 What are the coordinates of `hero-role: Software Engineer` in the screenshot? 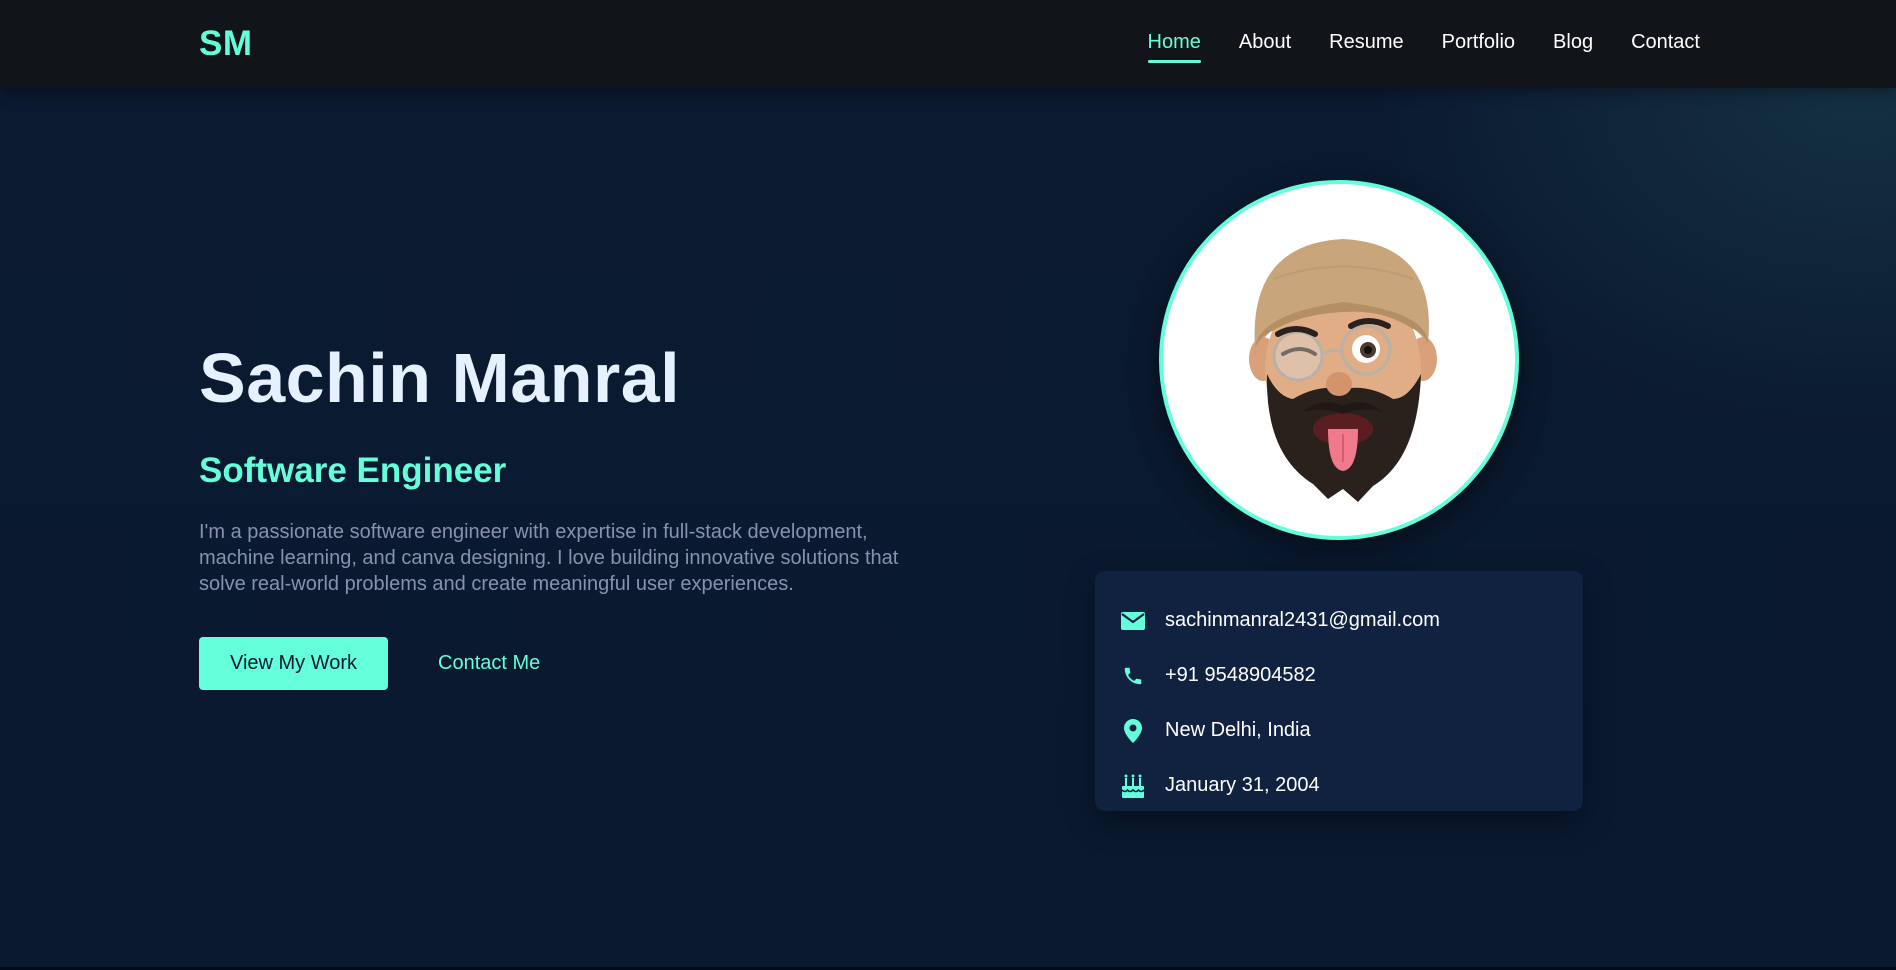 It's located at (353, 470).